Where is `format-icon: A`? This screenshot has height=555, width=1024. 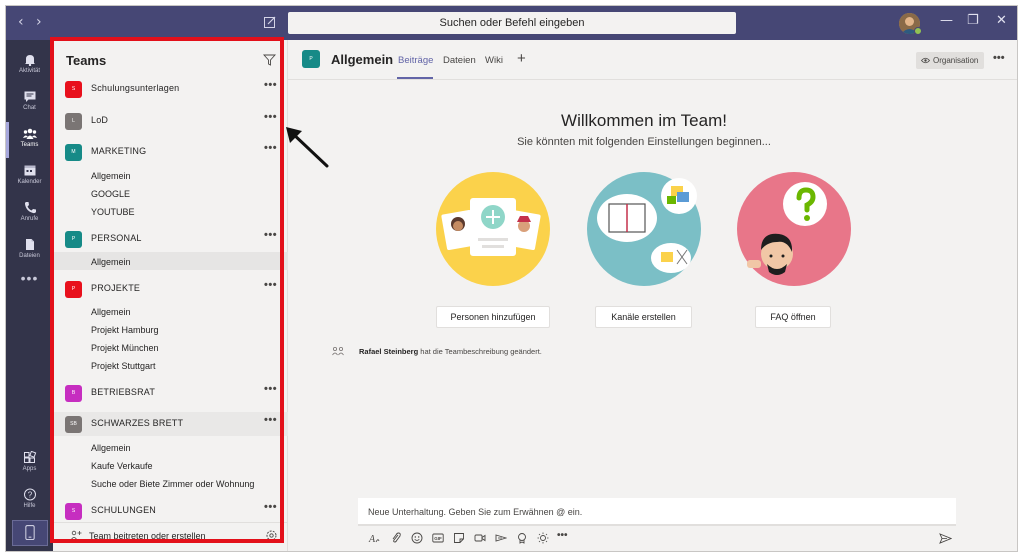 format-icon: A is located at coordinates (374, 538).